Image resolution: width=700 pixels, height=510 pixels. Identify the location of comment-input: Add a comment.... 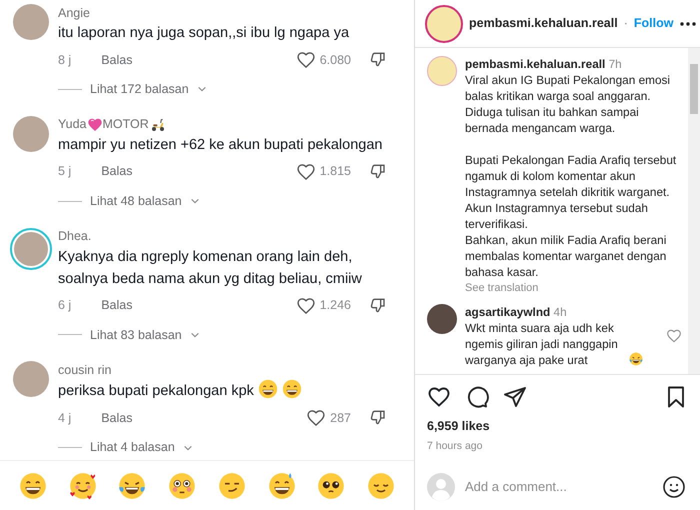
(558, 486).